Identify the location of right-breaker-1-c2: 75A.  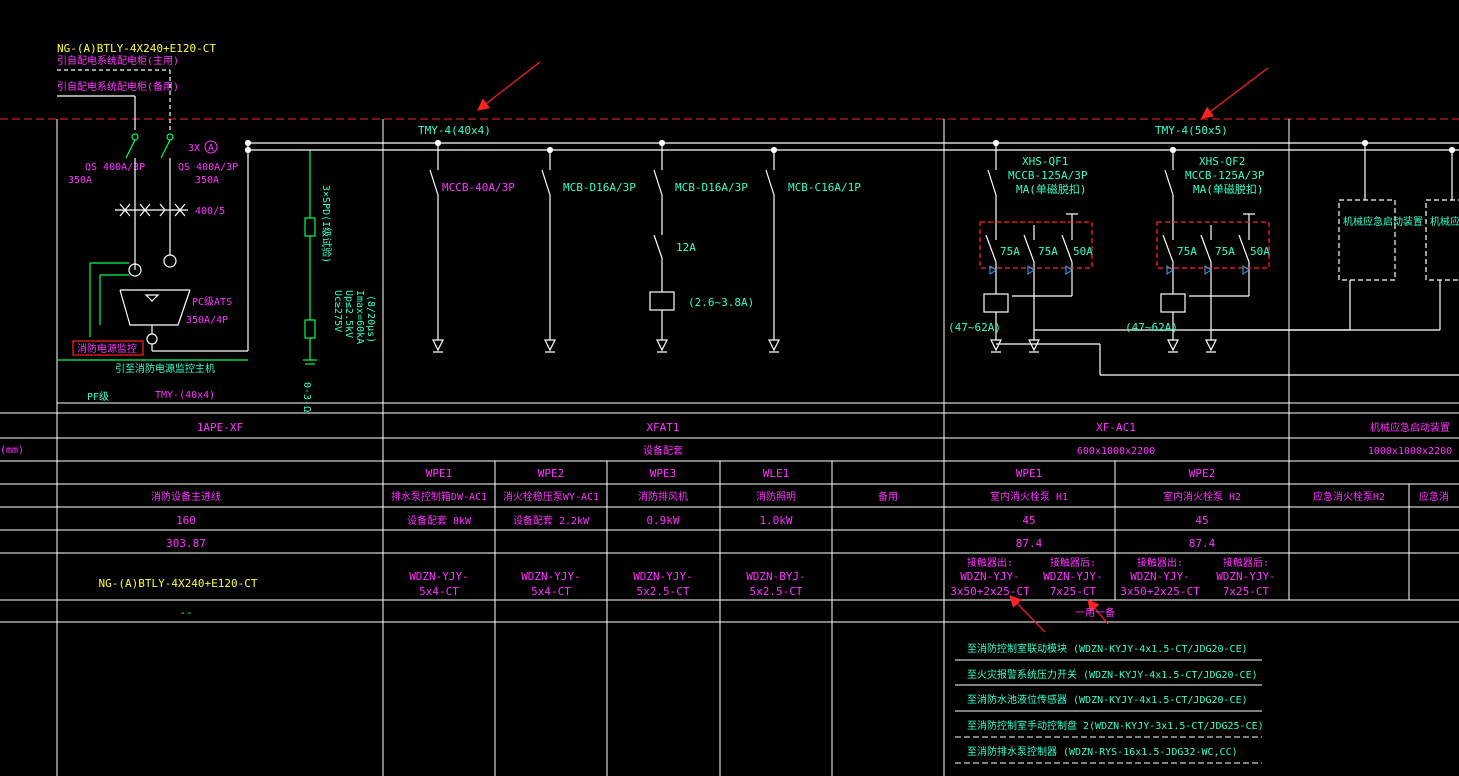
(1048, 251).